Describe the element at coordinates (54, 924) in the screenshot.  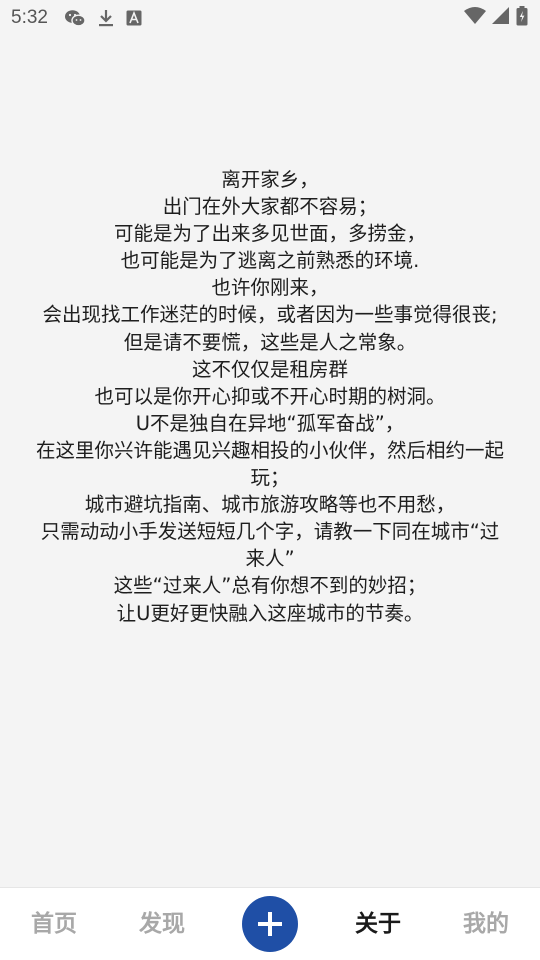
I see `tab-home: 首页` at that location.